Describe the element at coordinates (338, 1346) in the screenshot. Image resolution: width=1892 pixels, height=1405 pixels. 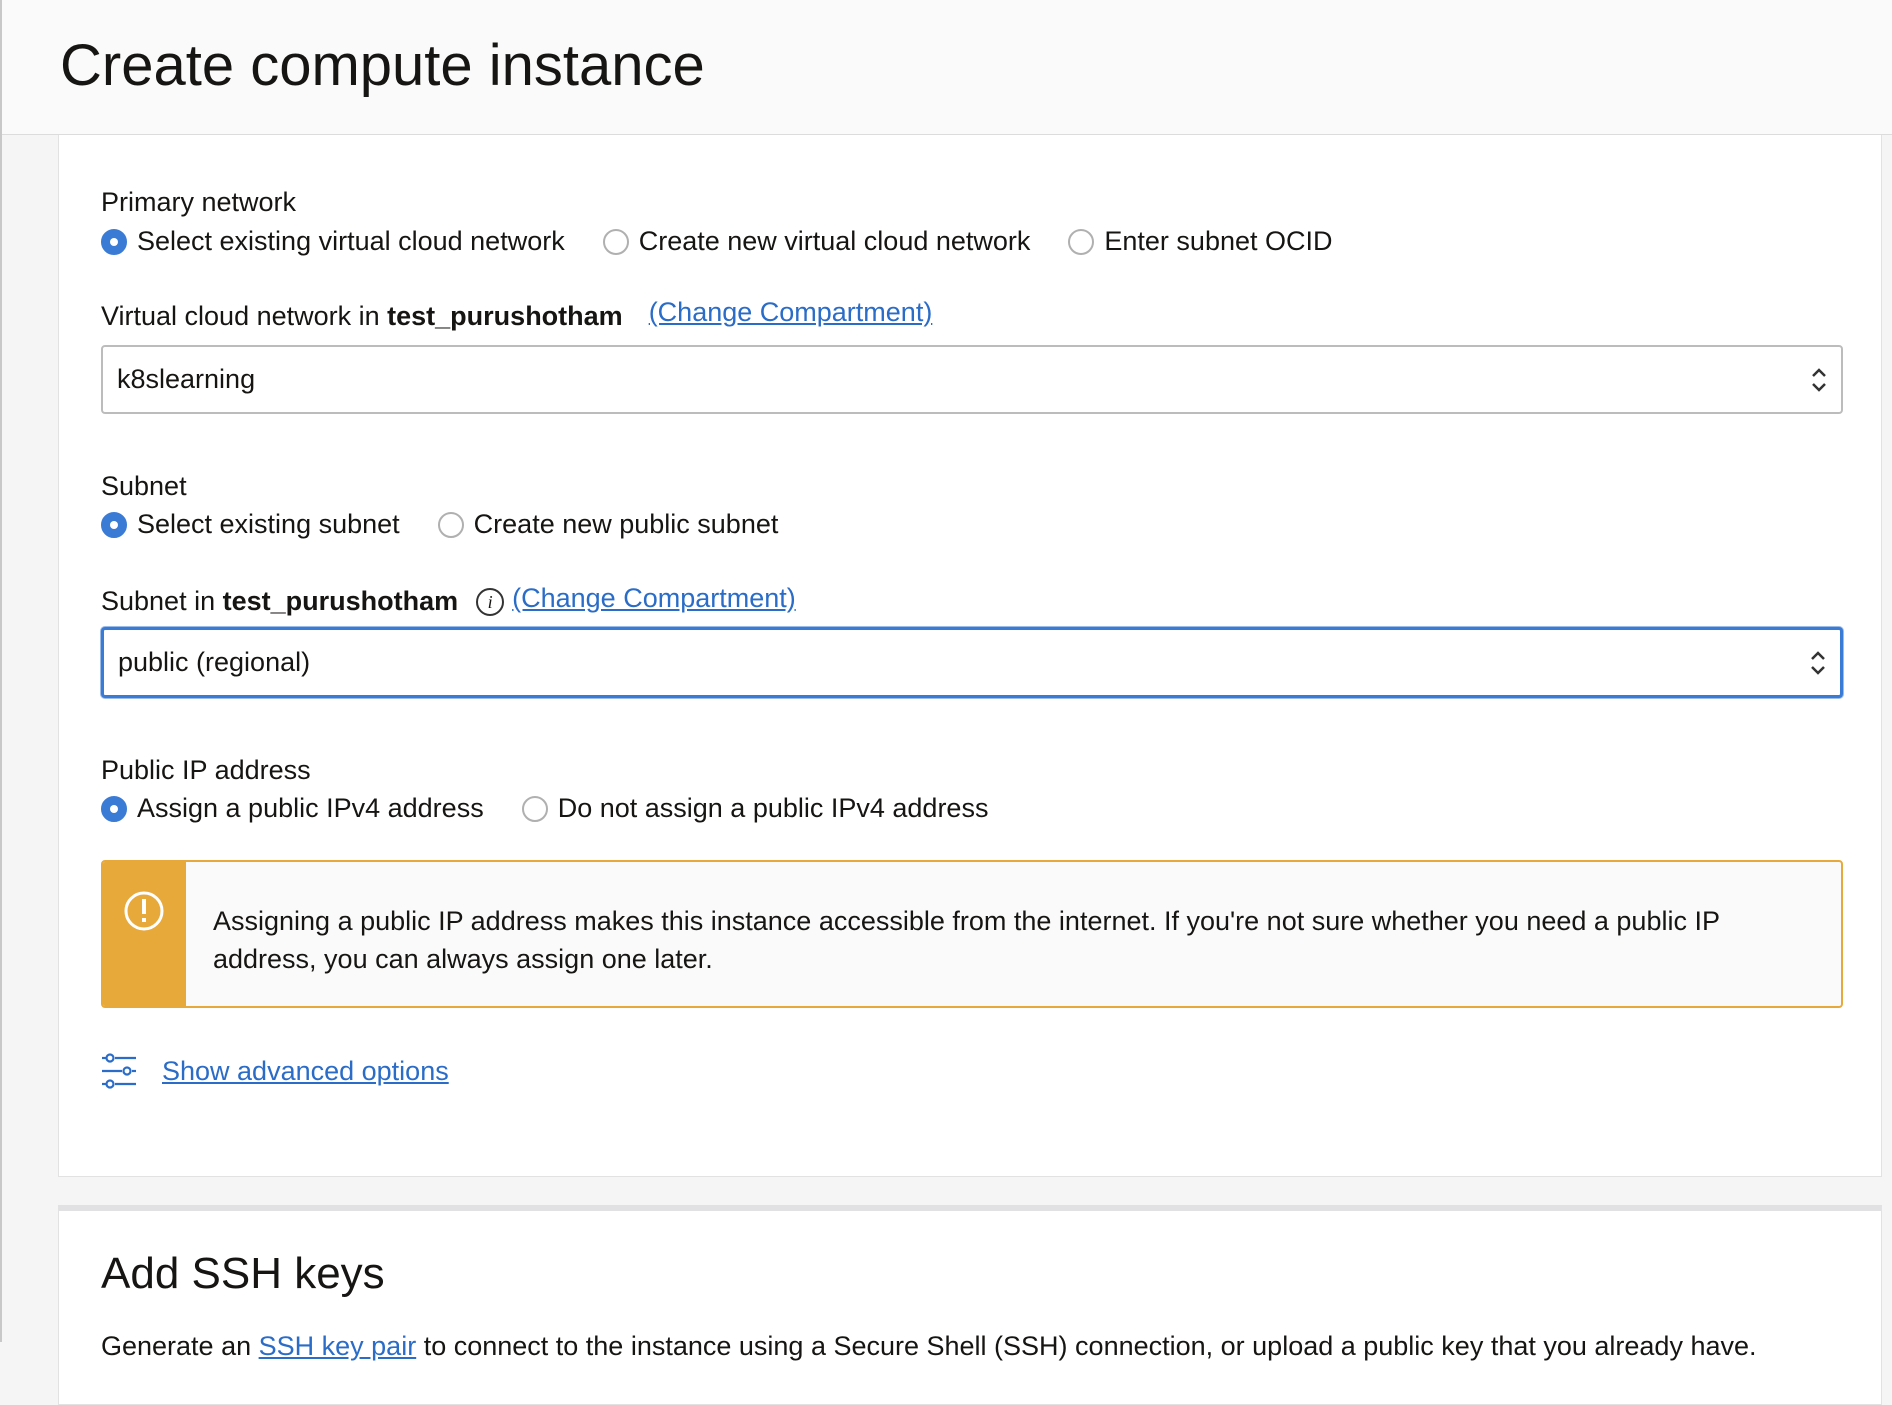
I see `ssh-key-pair-link: SSH key pair` at that location.